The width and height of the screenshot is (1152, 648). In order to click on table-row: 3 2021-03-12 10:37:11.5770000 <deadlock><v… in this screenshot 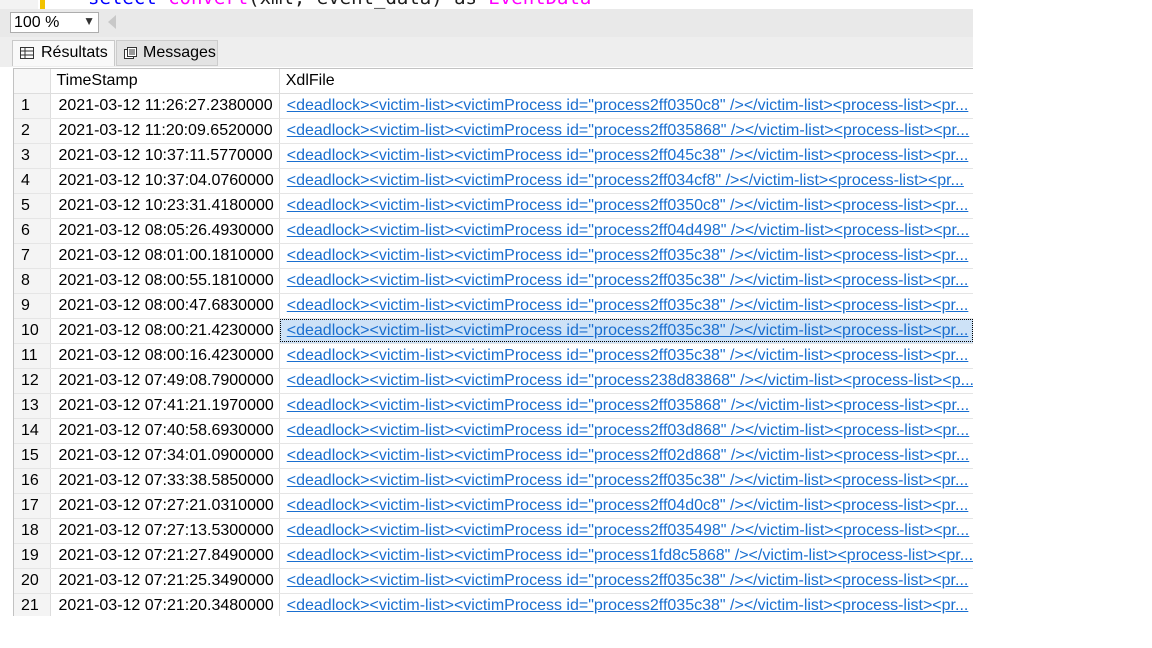, I will do `click(493, 156)`.